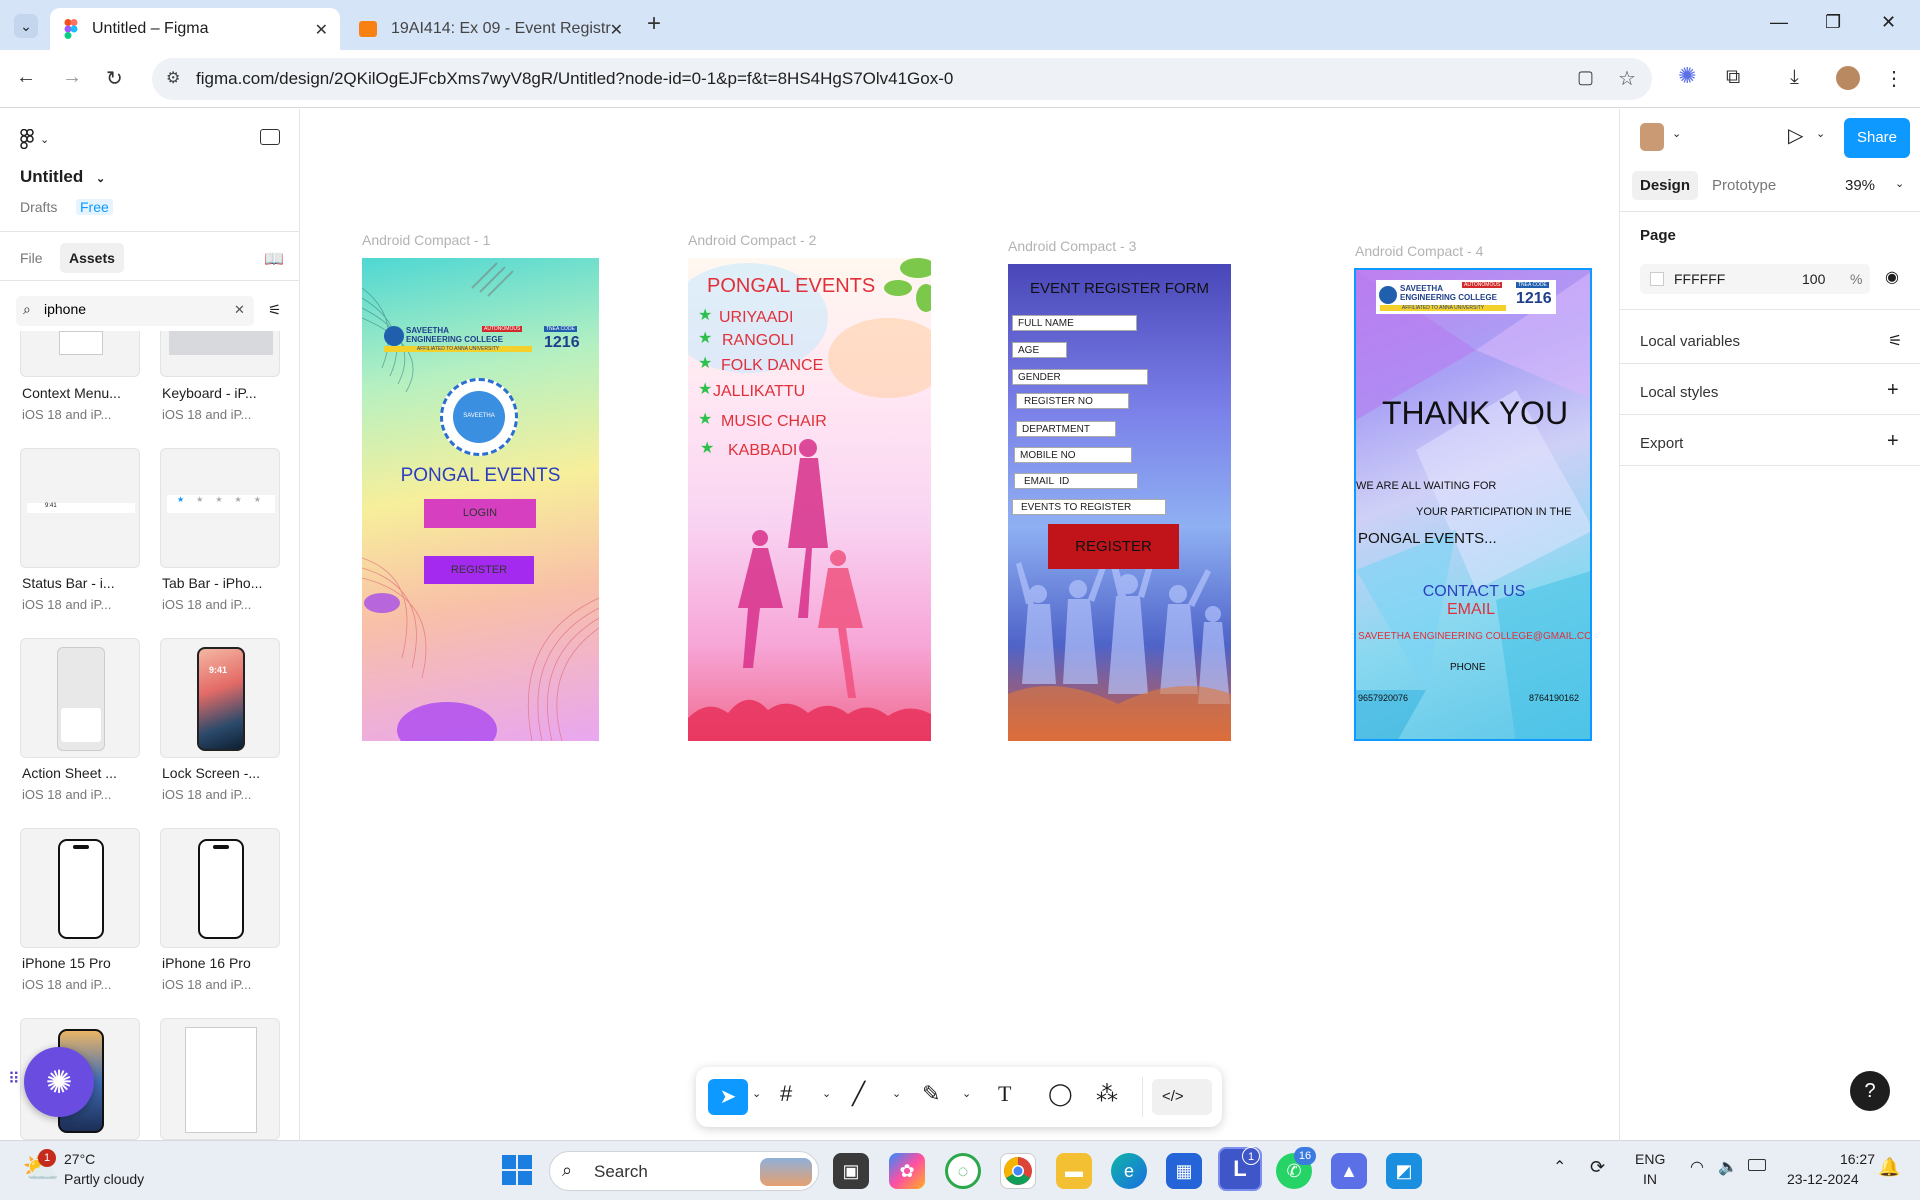  I want to click on asset-thumb-iphone-15-pro, so click(80, 888).